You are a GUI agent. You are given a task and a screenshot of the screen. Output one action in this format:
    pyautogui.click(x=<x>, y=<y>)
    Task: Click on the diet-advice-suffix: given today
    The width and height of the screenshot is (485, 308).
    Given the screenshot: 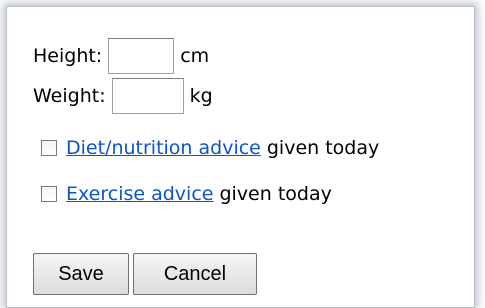 What is the action you would take?
    pyautogui.click(x=323, y=148)
    